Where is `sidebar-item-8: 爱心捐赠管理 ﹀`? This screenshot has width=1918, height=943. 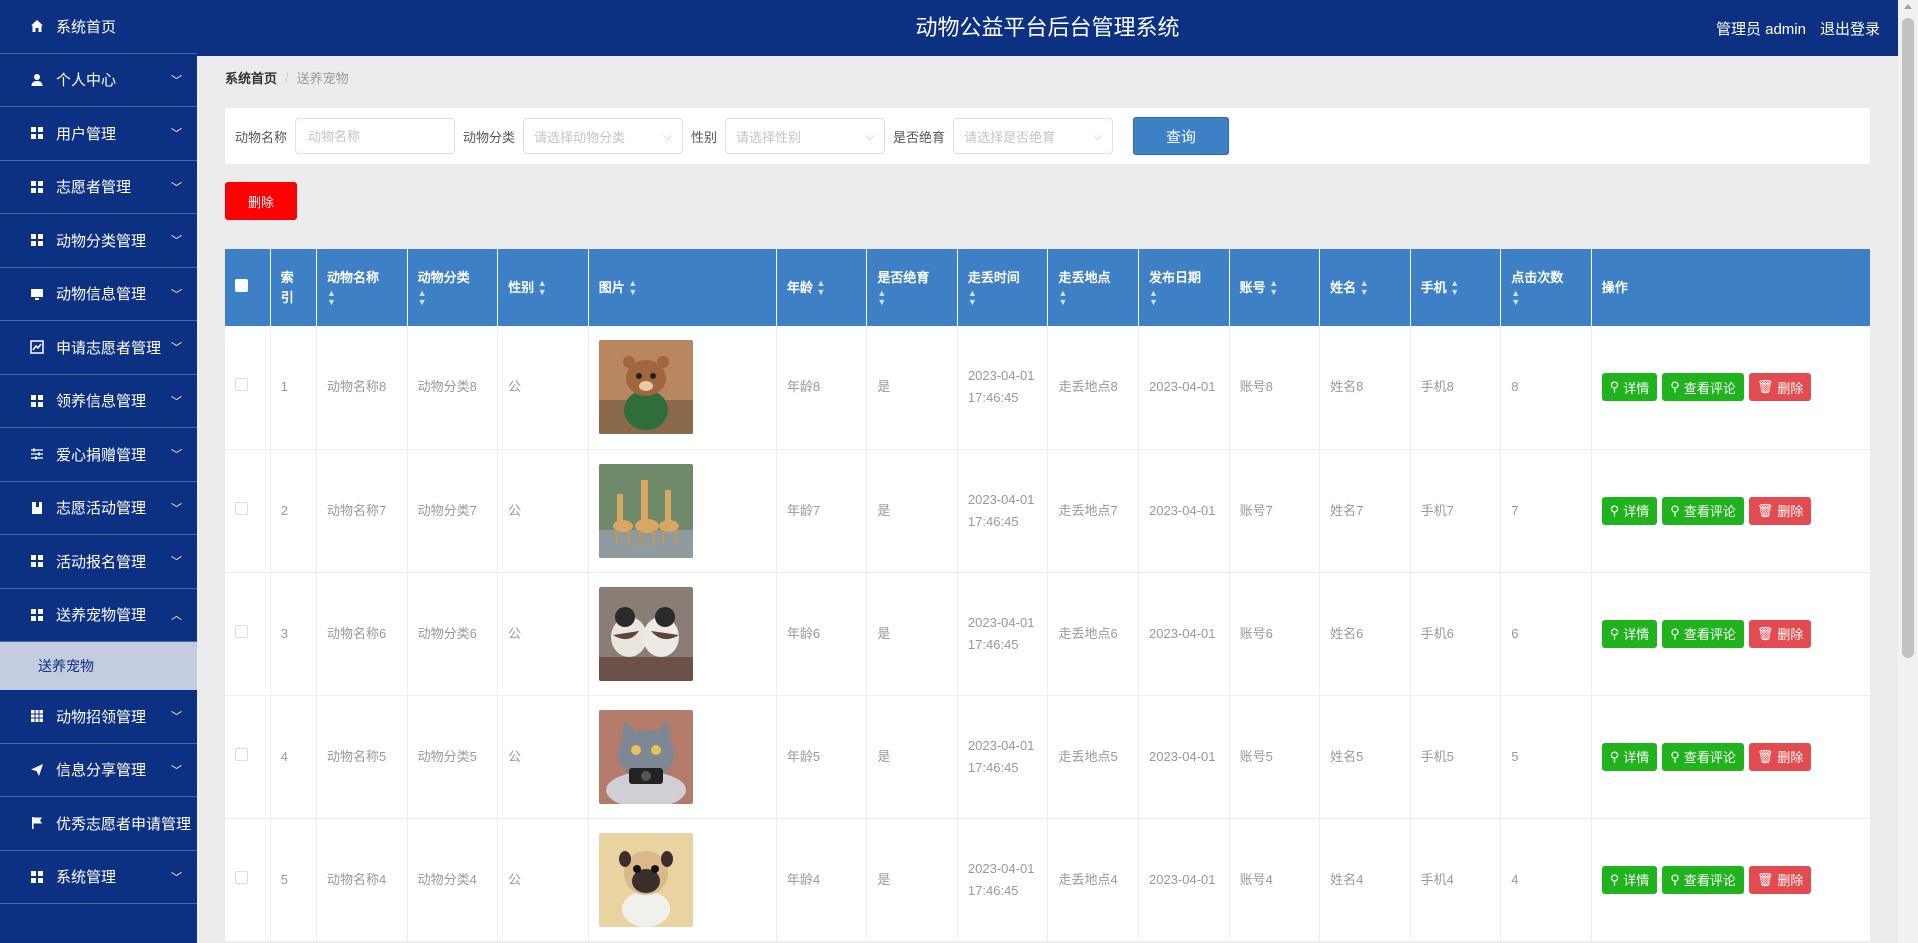
sidebar-item-8: 爱心捐赠管理 ﹀ is located at coordinates (98, 455).